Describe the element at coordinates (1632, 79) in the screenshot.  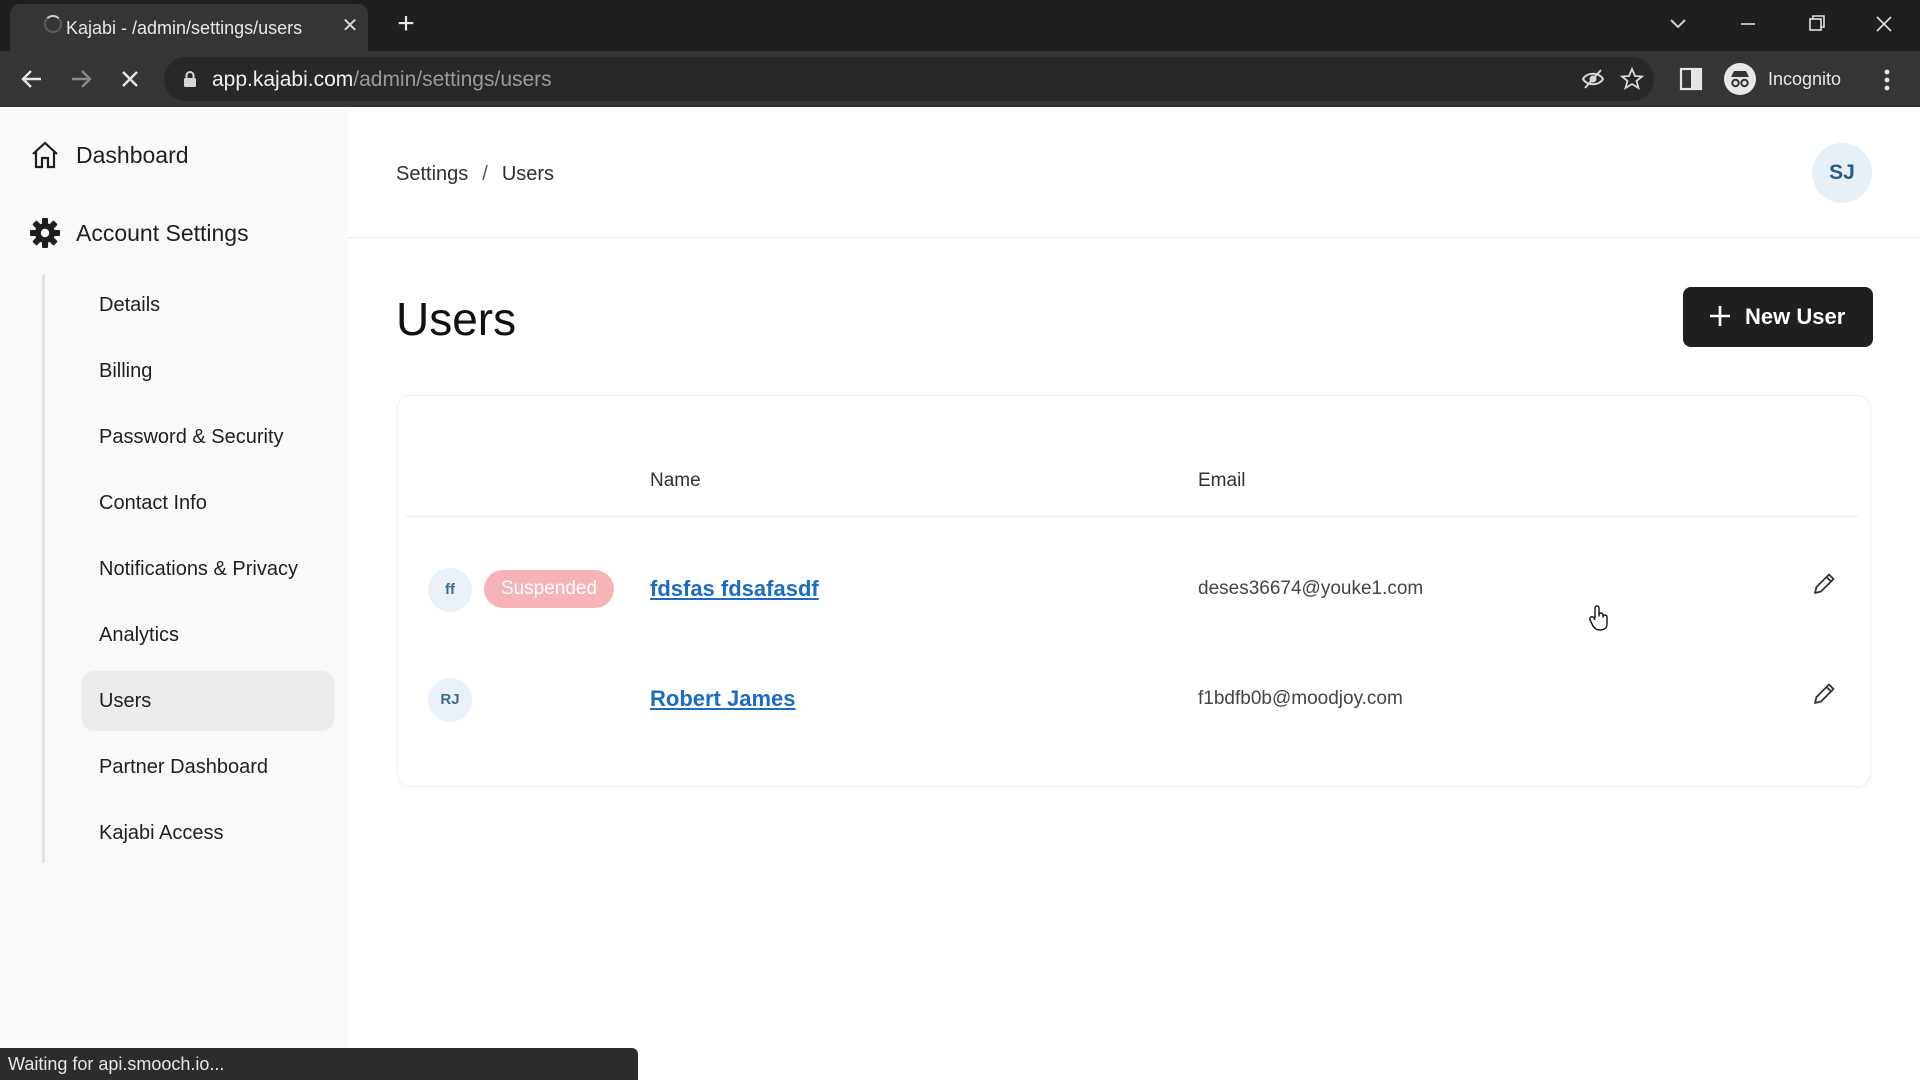
I see `bookmark-star-icon` at that location.